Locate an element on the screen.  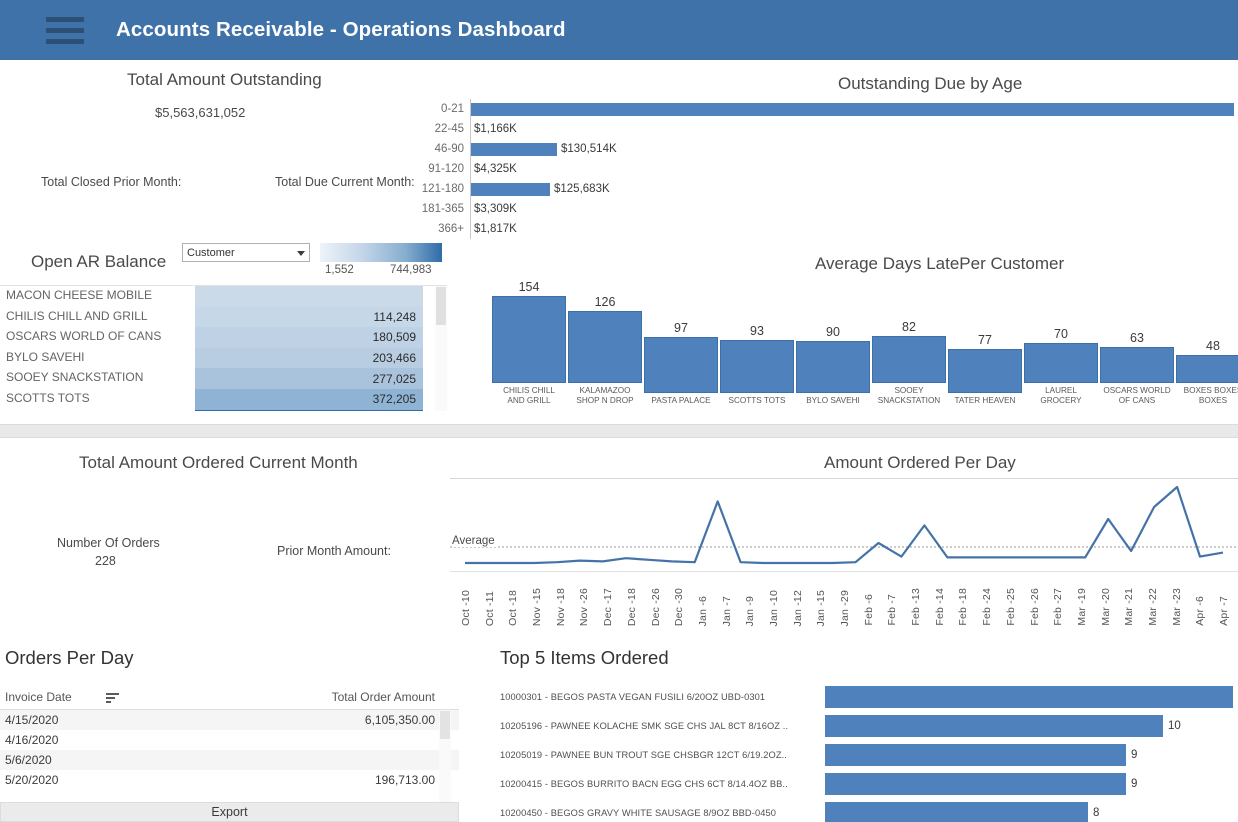
table-row: SOOEY SNACKSTATION 277,025 is located at coordinates (223, 378).